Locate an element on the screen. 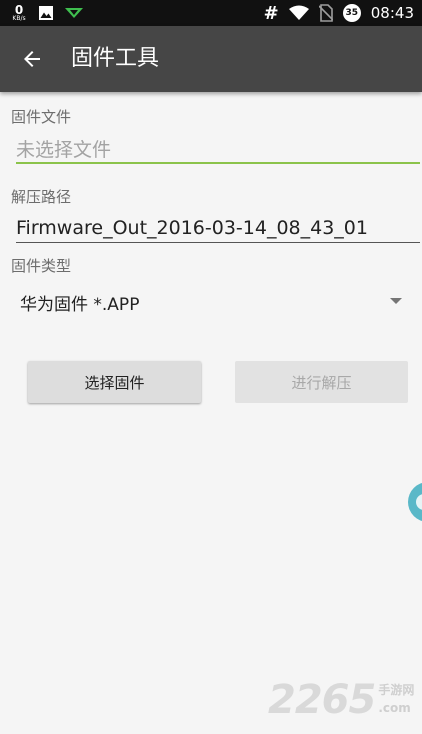 The height and width of the screenshot is (734, 422). firmware-file-label: 固件文件 is located at coordinates (41, 117).